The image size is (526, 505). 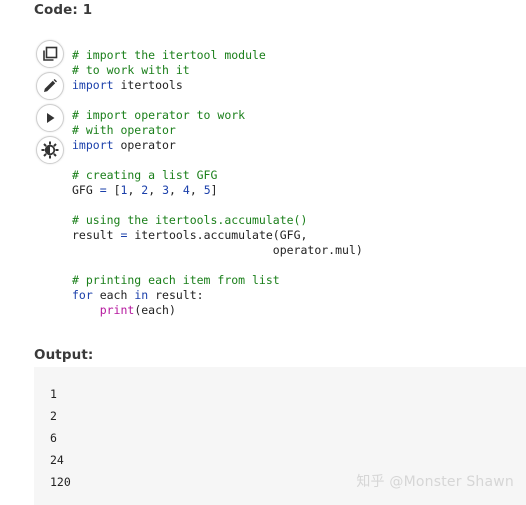 What do you see at coordinates (82, 295) in the screenshot?
I see `code-token: for` at bounding box center [82, 295].